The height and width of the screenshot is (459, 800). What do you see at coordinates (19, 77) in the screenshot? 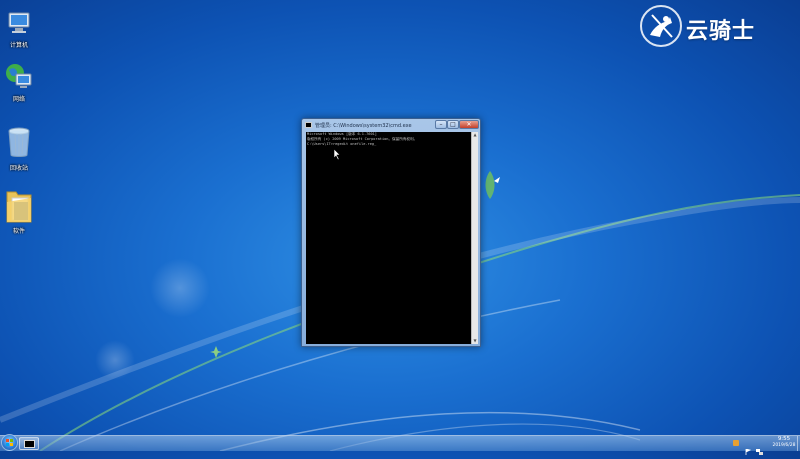
I see `network-icon` at bounding box center [19, 77].